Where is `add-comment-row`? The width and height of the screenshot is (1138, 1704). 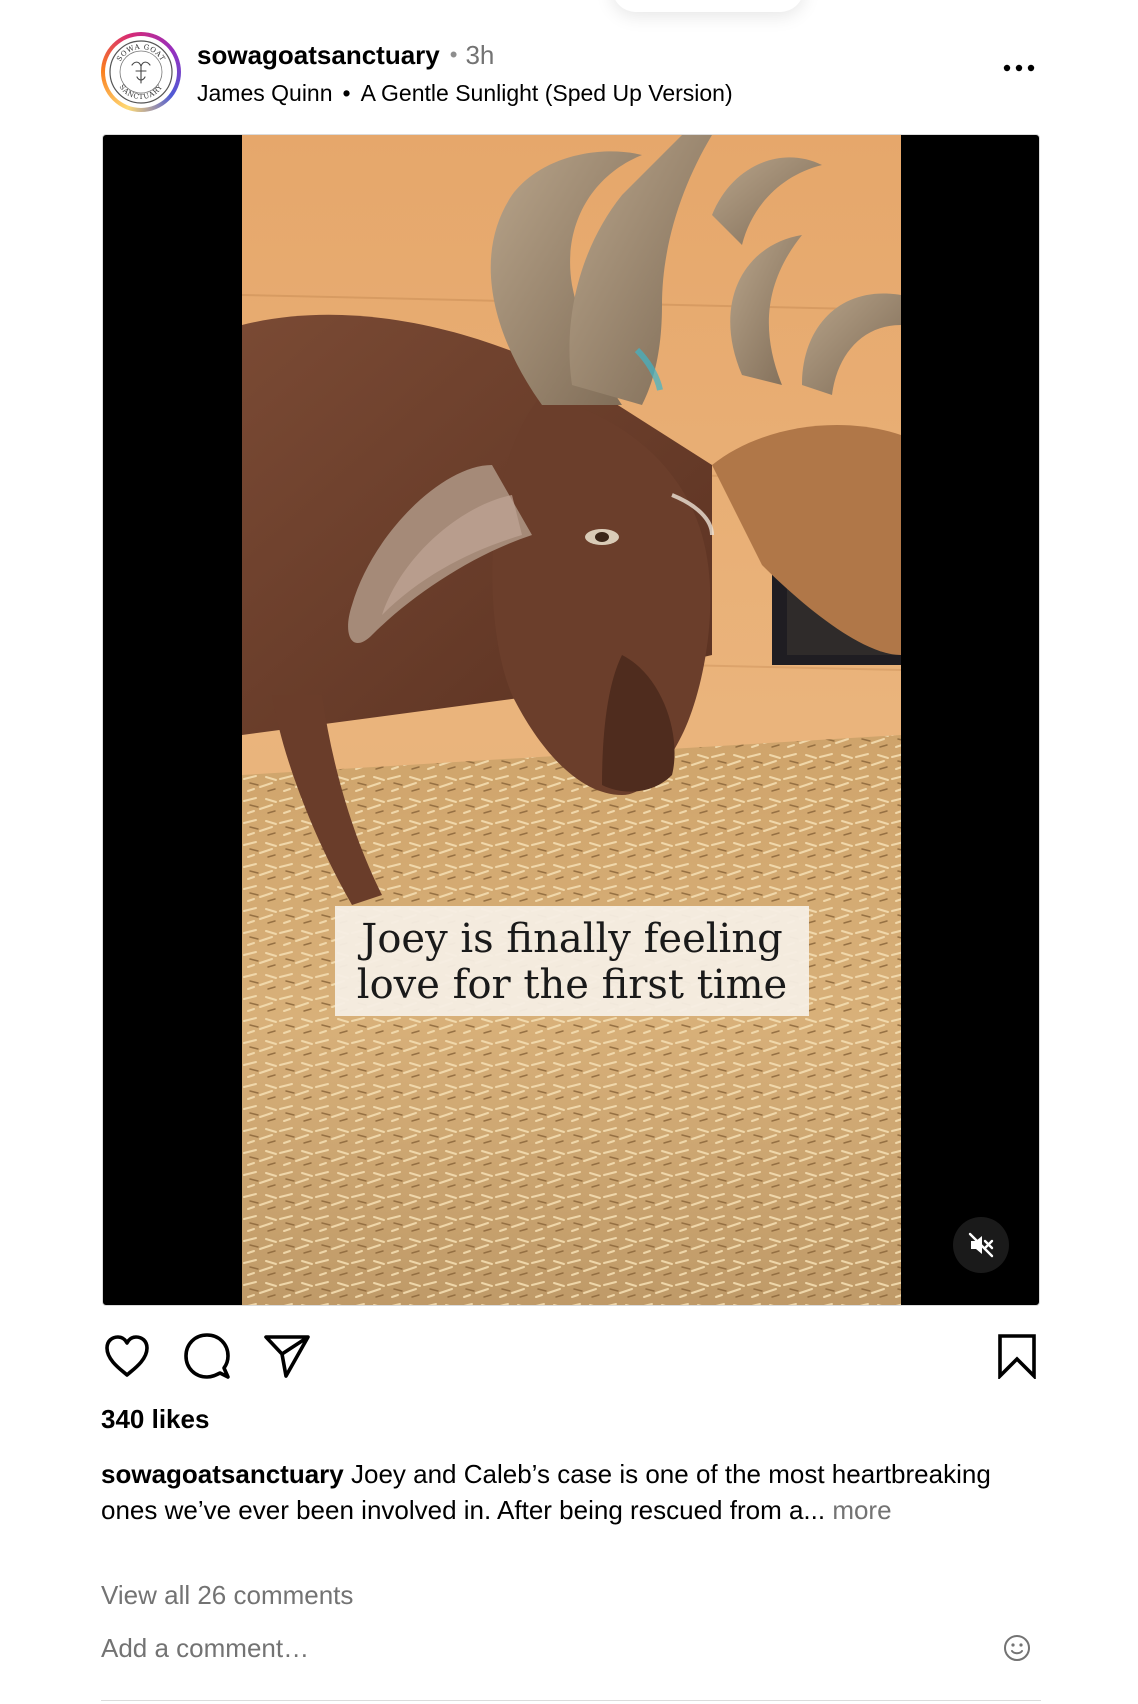 add-comment-row is located at coordinates (571, 1648).